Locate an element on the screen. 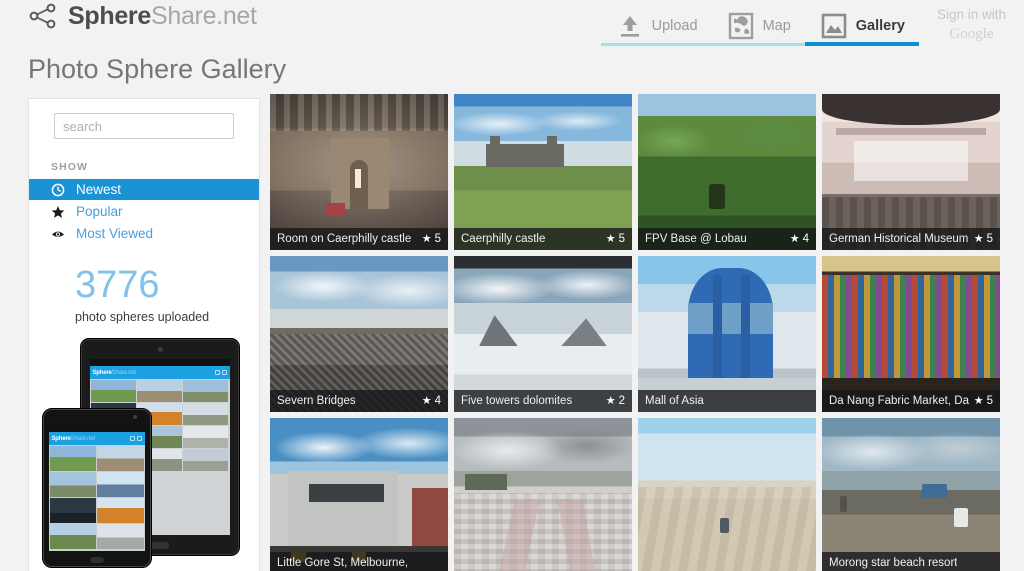 This screenshot has width=1024, height=571. phone-appbar-icon-upload is located at coordinates (132, 438).